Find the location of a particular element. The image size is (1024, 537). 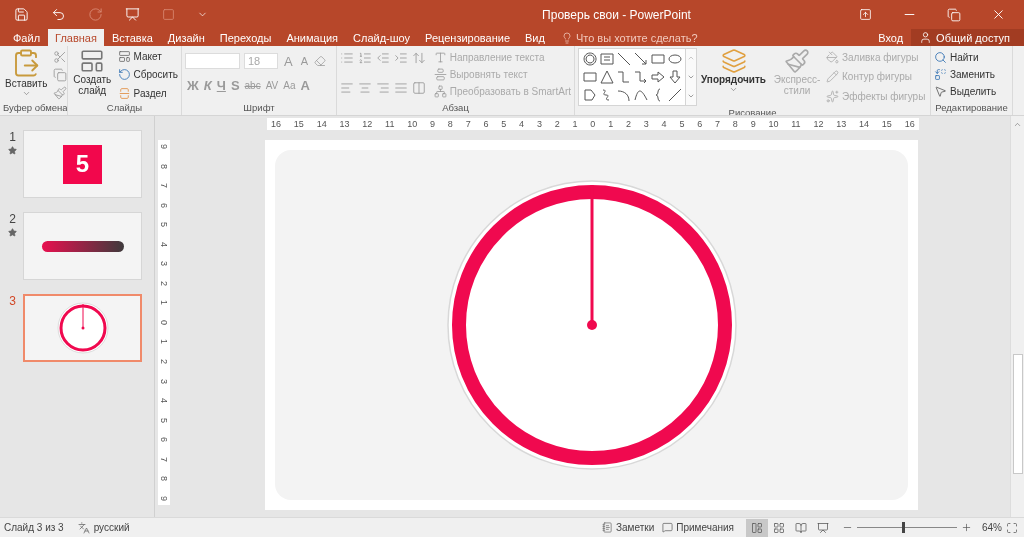

ruler-number: 14 is located at coordinates (864, 124).